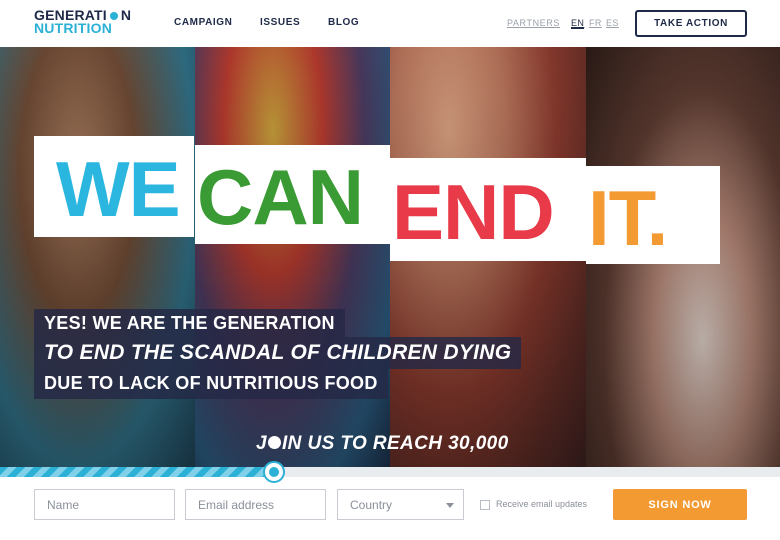  Describe the element at coordinates (578, 23) in the screenshot. I see `lang-en: EN` at that location.